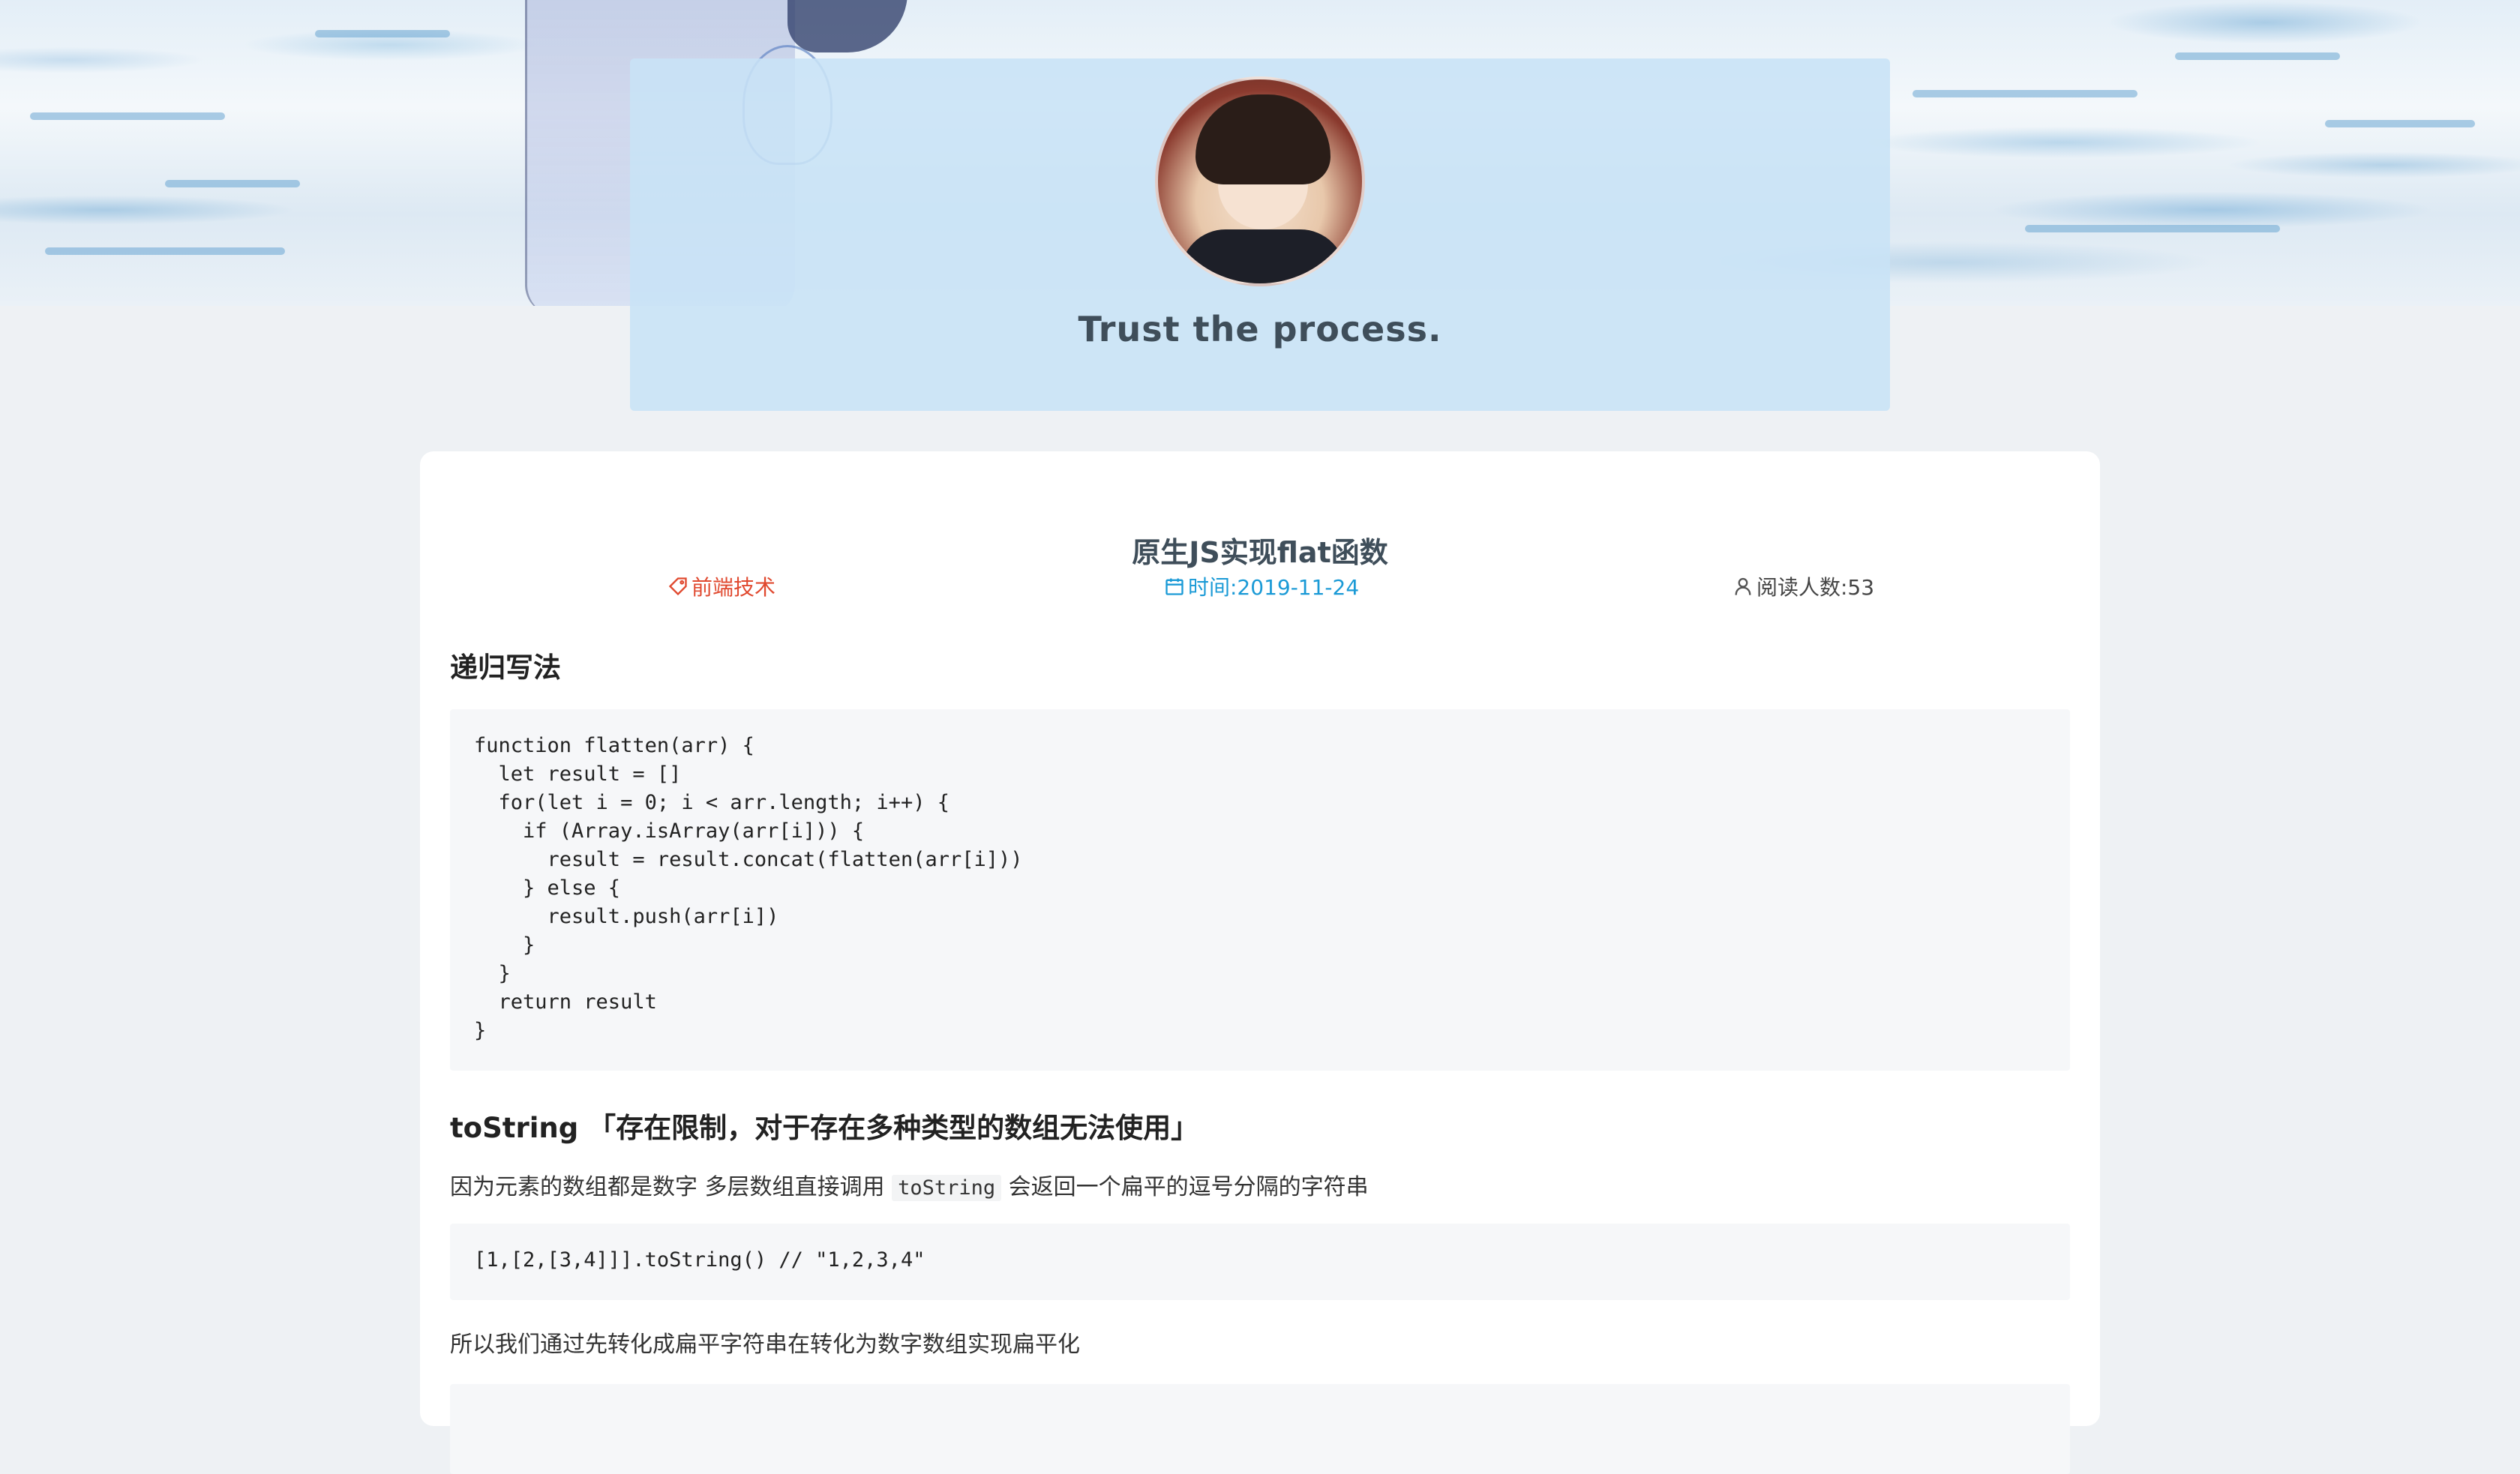 The height and width of the screenshot is (1474, 2520). What do you see at coordinates (1815, 587) in the screenshot?
I see `reads-label: 阅读人数:53` at bounding box center [1815, 587].